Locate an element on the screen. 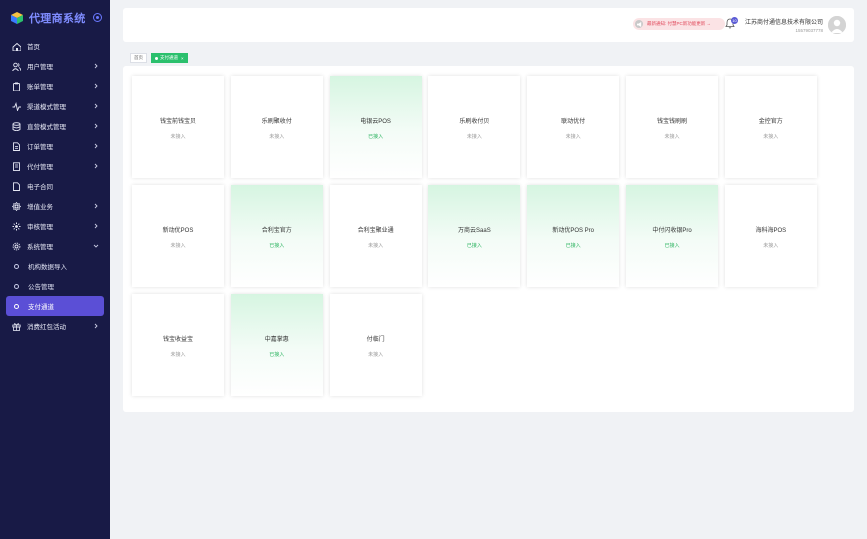 This screenshot has height=539, width=867. channel-card: 钱宝收益宝 未接入 is located at coordinates (178, 345).